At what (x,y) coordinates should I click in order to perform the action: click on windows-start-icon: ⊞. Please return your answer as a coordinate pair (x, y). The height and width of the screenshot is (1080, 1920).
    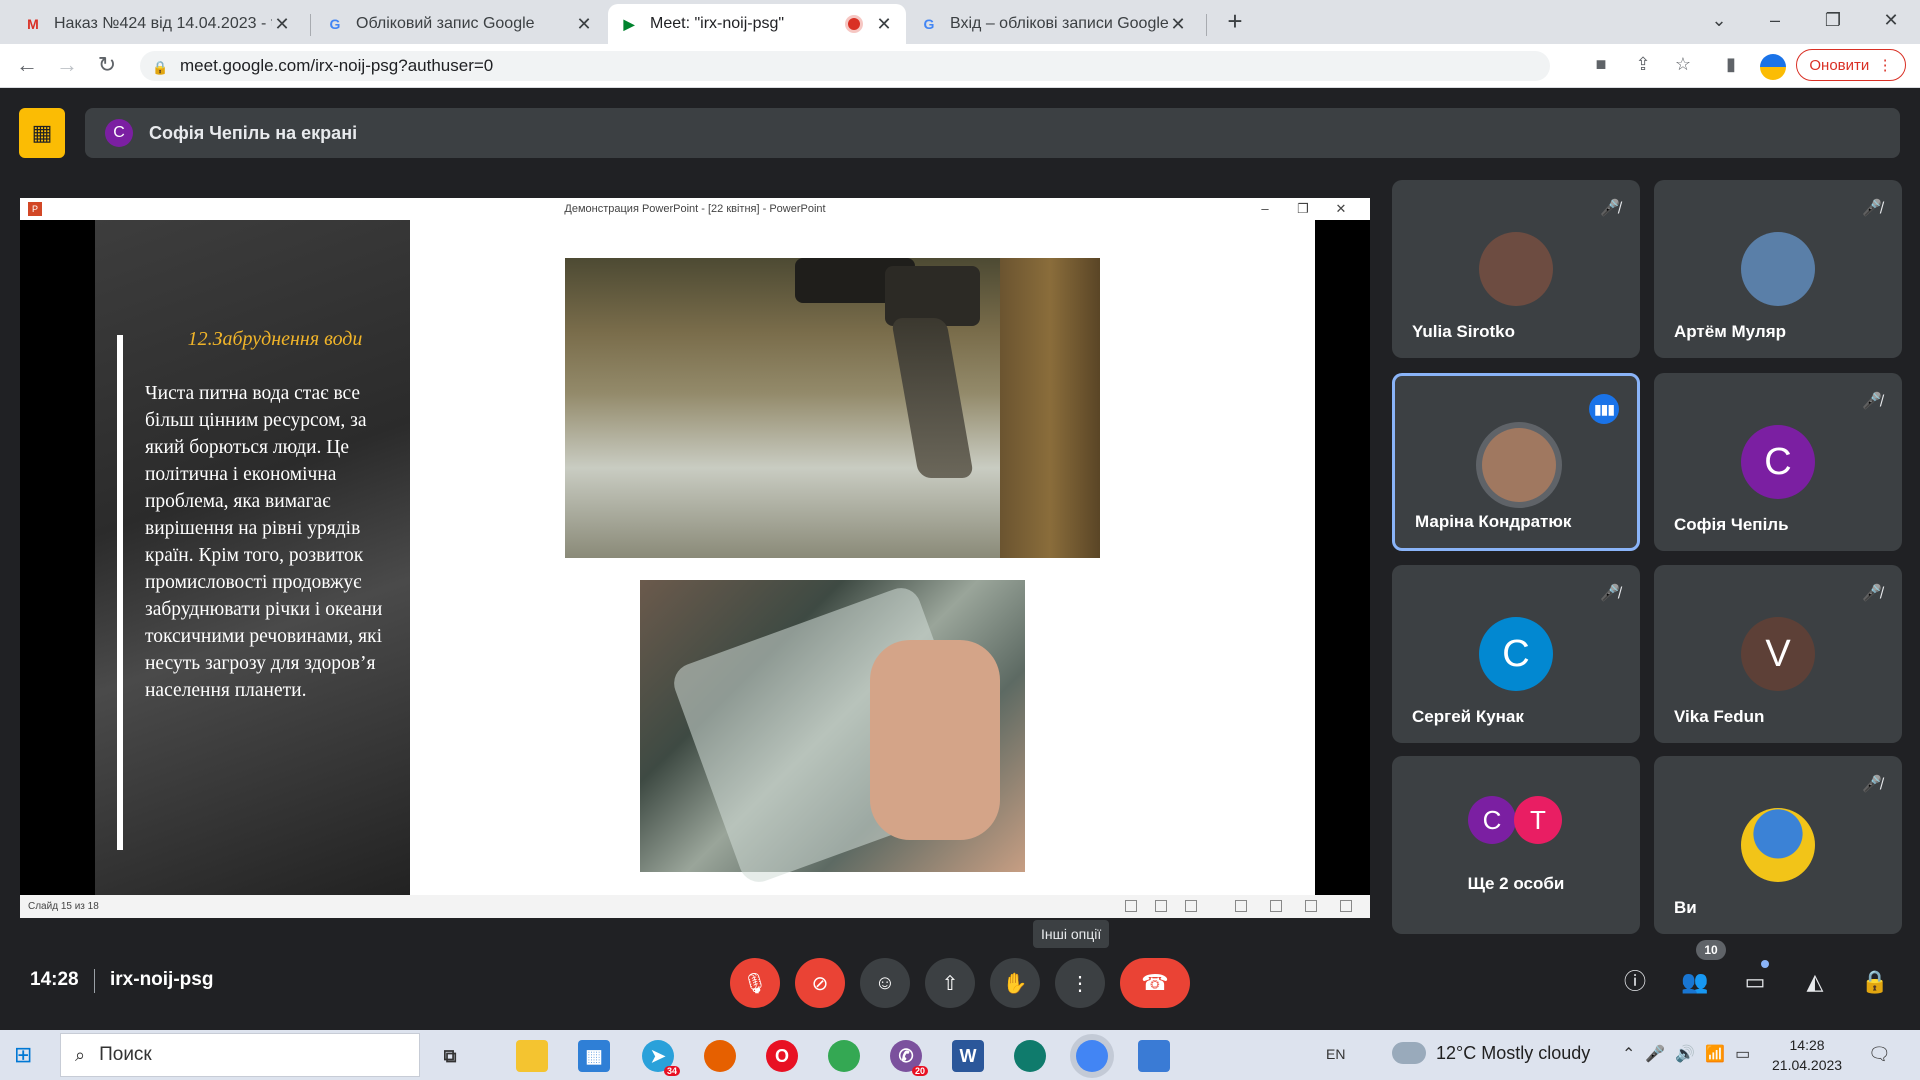
    Looking at the image, I should click on (23, 1055).